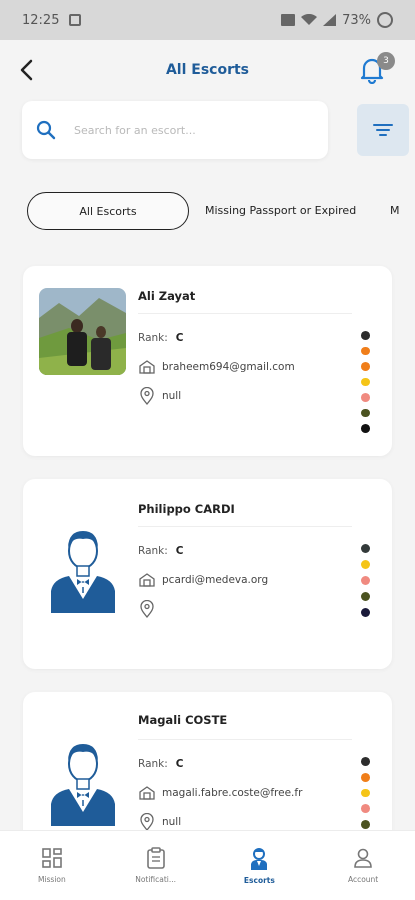 This screenshot has width=415, height=900. Describe the element at coordinates (184, 130) in the screenshot. I see `search-input` at that location.